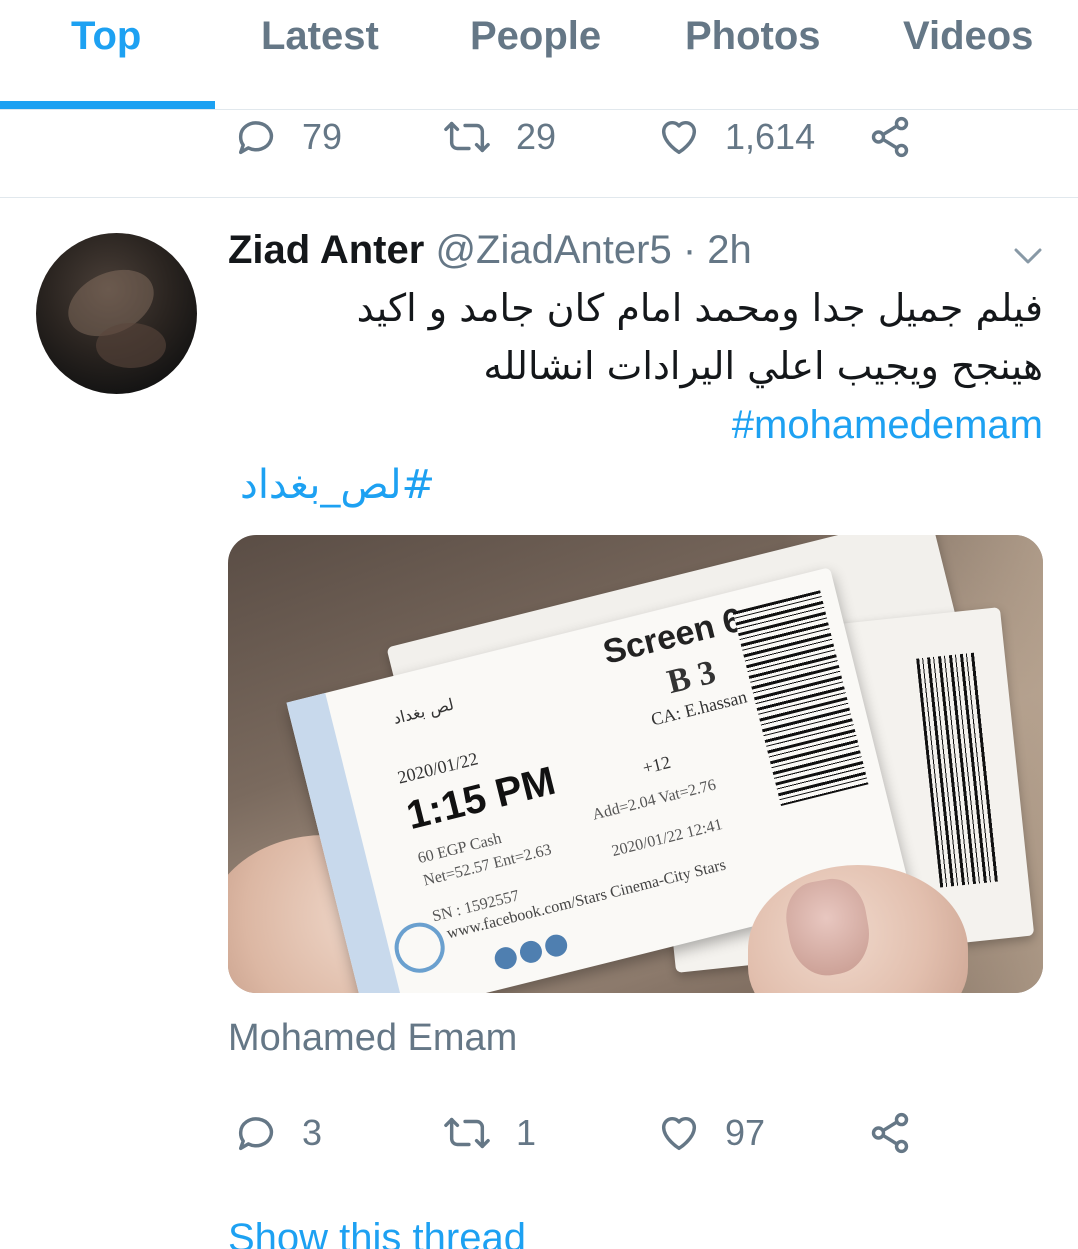 The width and height of the screenshot is (1078, 1249). I want to click on retweet-count: 29, so click(536, 136).